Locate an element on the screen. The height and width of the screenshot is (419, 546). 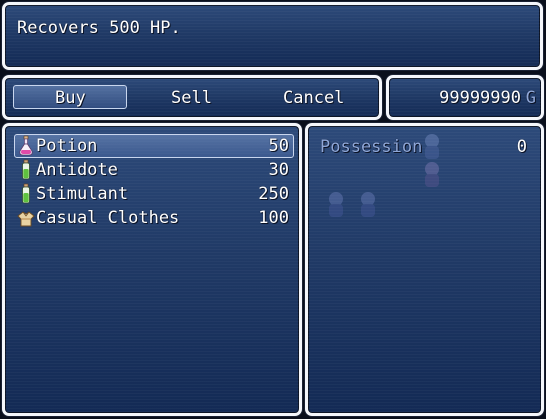
cancel-command: Cancel is located at coordinates (313, 98).